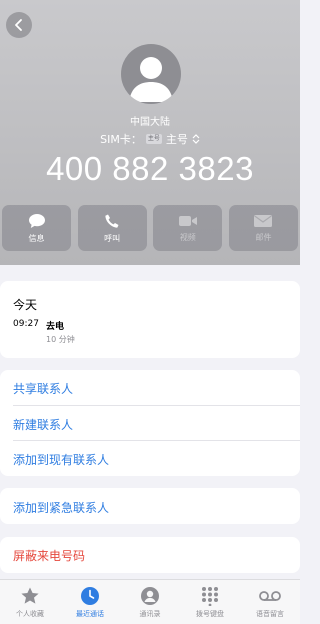  What do you see at coordinates (112, 238) in the screenshot?
I see `call-label: 呼叫` at bounding box center [112, 238].